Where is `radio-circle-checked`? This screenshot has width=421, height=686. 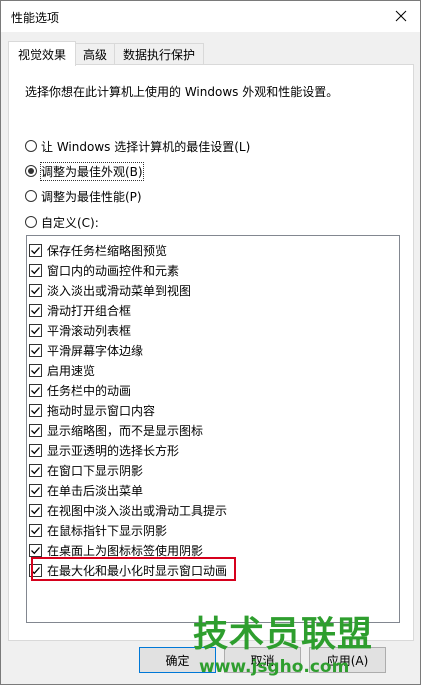
radio-circle-checked is located at coordinates (31, 171).